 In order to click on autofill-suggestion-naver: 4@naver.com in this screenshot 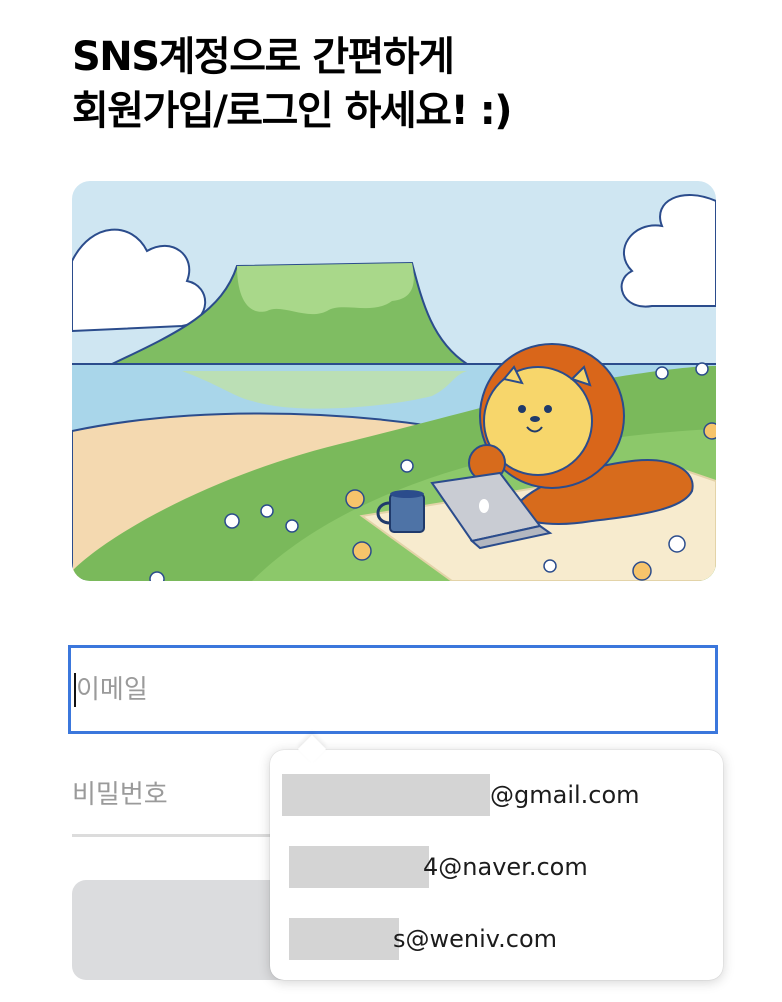, I will do `click(496, 867)`.